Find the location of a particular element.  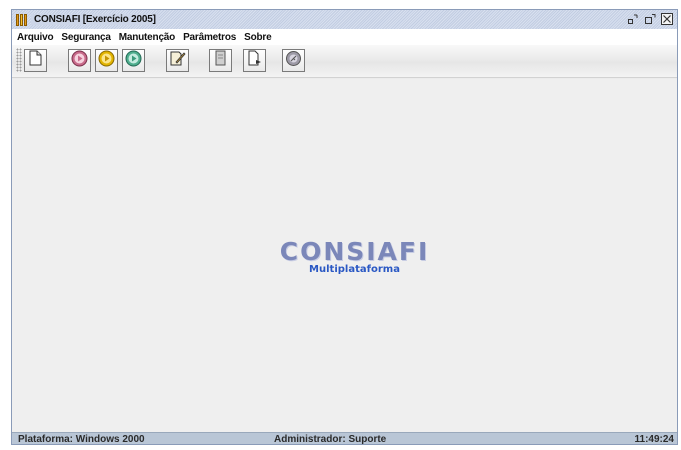

toolbar-button-edit is located at coordinates (177, 60).